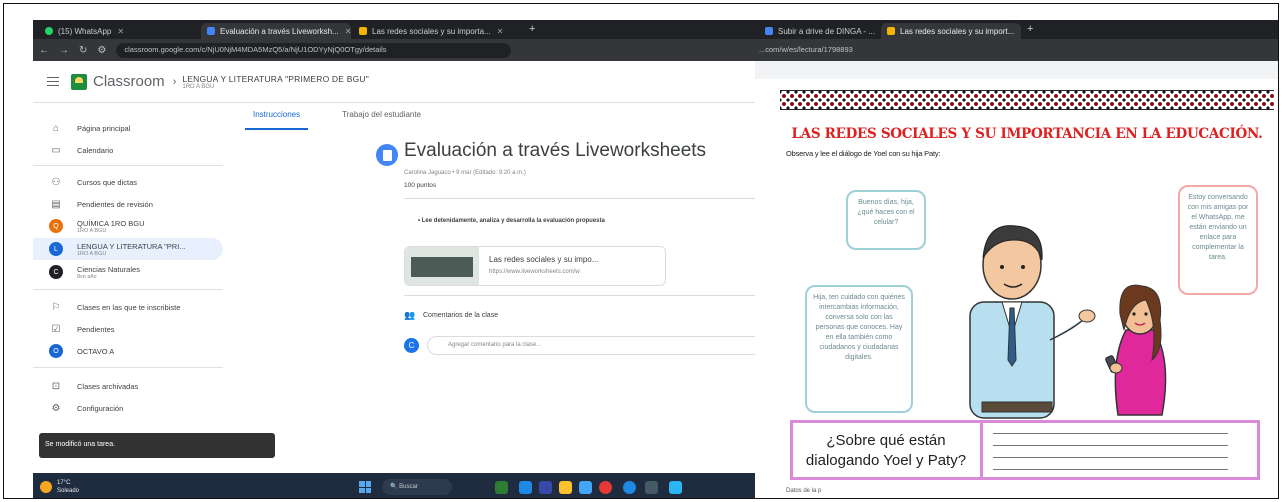 The height and width of the screenshot is (502, 1282). I want to click on whatsapp-icon, so click(49, 31).